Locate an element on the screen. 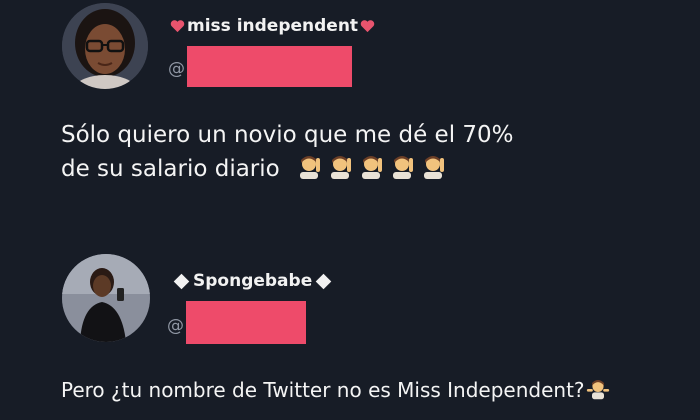 Image resolution: width=700 pixels, height=420 pixels. person-shrugging-emoji-icon is located at coordinates (597, 390).